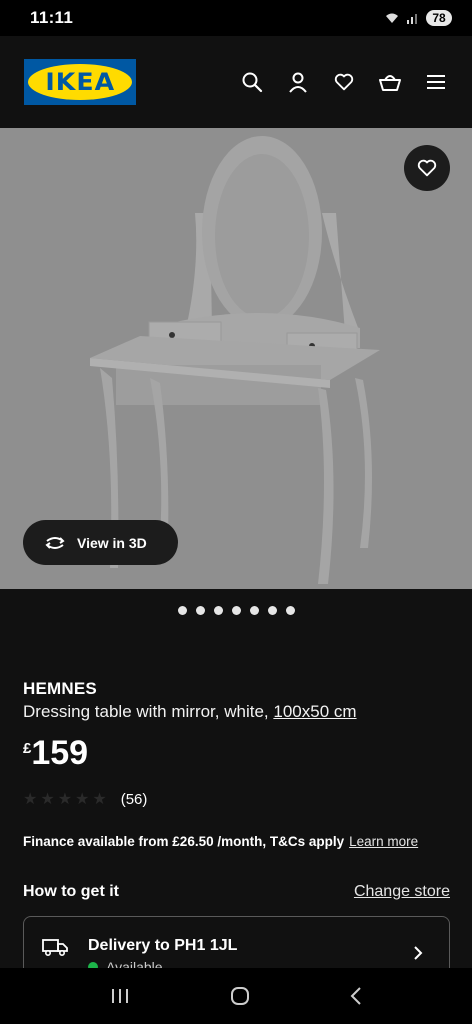  Describe the element at coordinates (52, 17) in the screenshot. I see `status-time: 11:11` at that location.